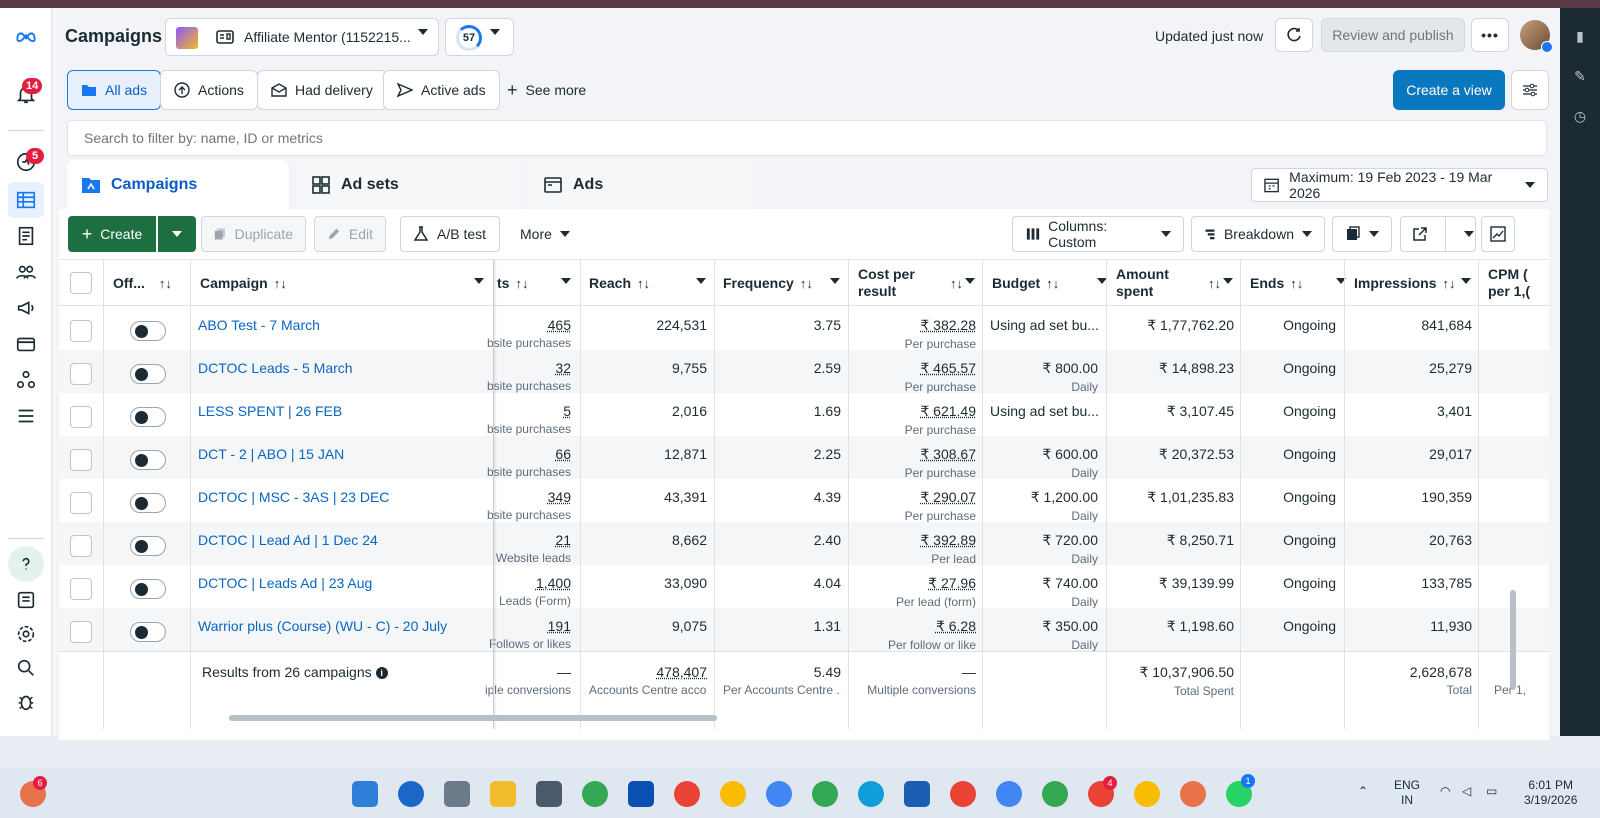 This screenshot has height=818, width=1600. What do you see at coordinates (271, 454) in the screenshot?
I see `campaign-name-link: DCT - 2 | ABO | 15 JAN` at bounding box center [271, 454].